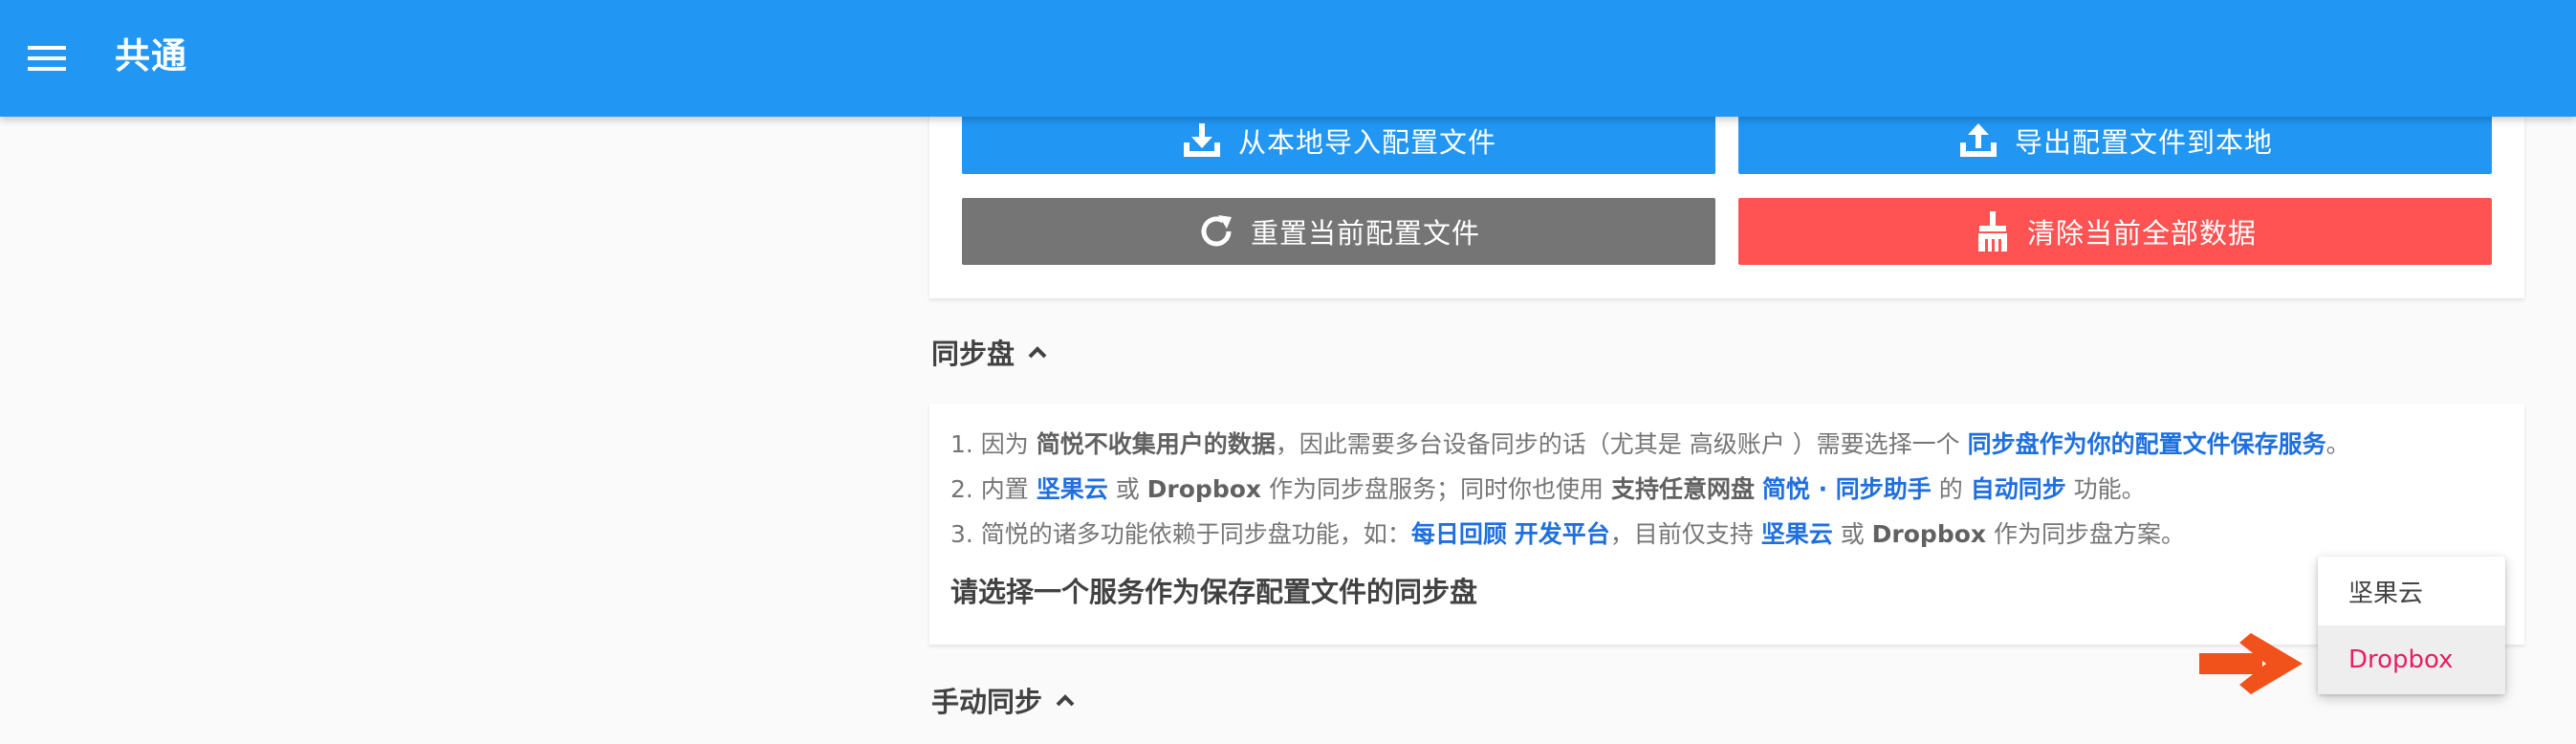 The width and height of the screenshot is (2576, 744). What do you see at coordinates (2251, 663) in the screenshot?
I see `arrow-right-icon` at bounding box center [2251, 663].